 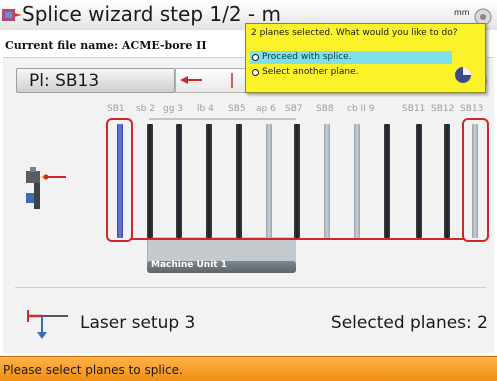 I want to click on confirm-dial-icon, so click(x=463, y=75).